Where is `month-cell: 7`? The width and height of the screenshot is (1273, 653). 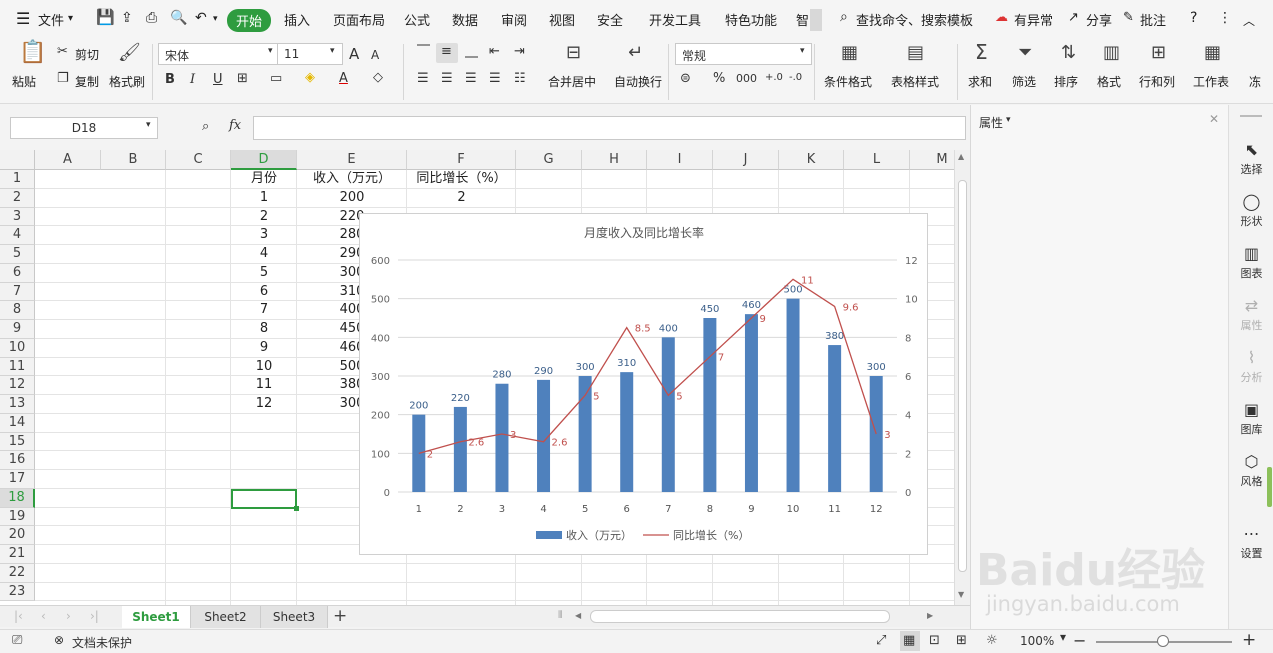
month-cell: 7 is located at coordinates (264, 310).